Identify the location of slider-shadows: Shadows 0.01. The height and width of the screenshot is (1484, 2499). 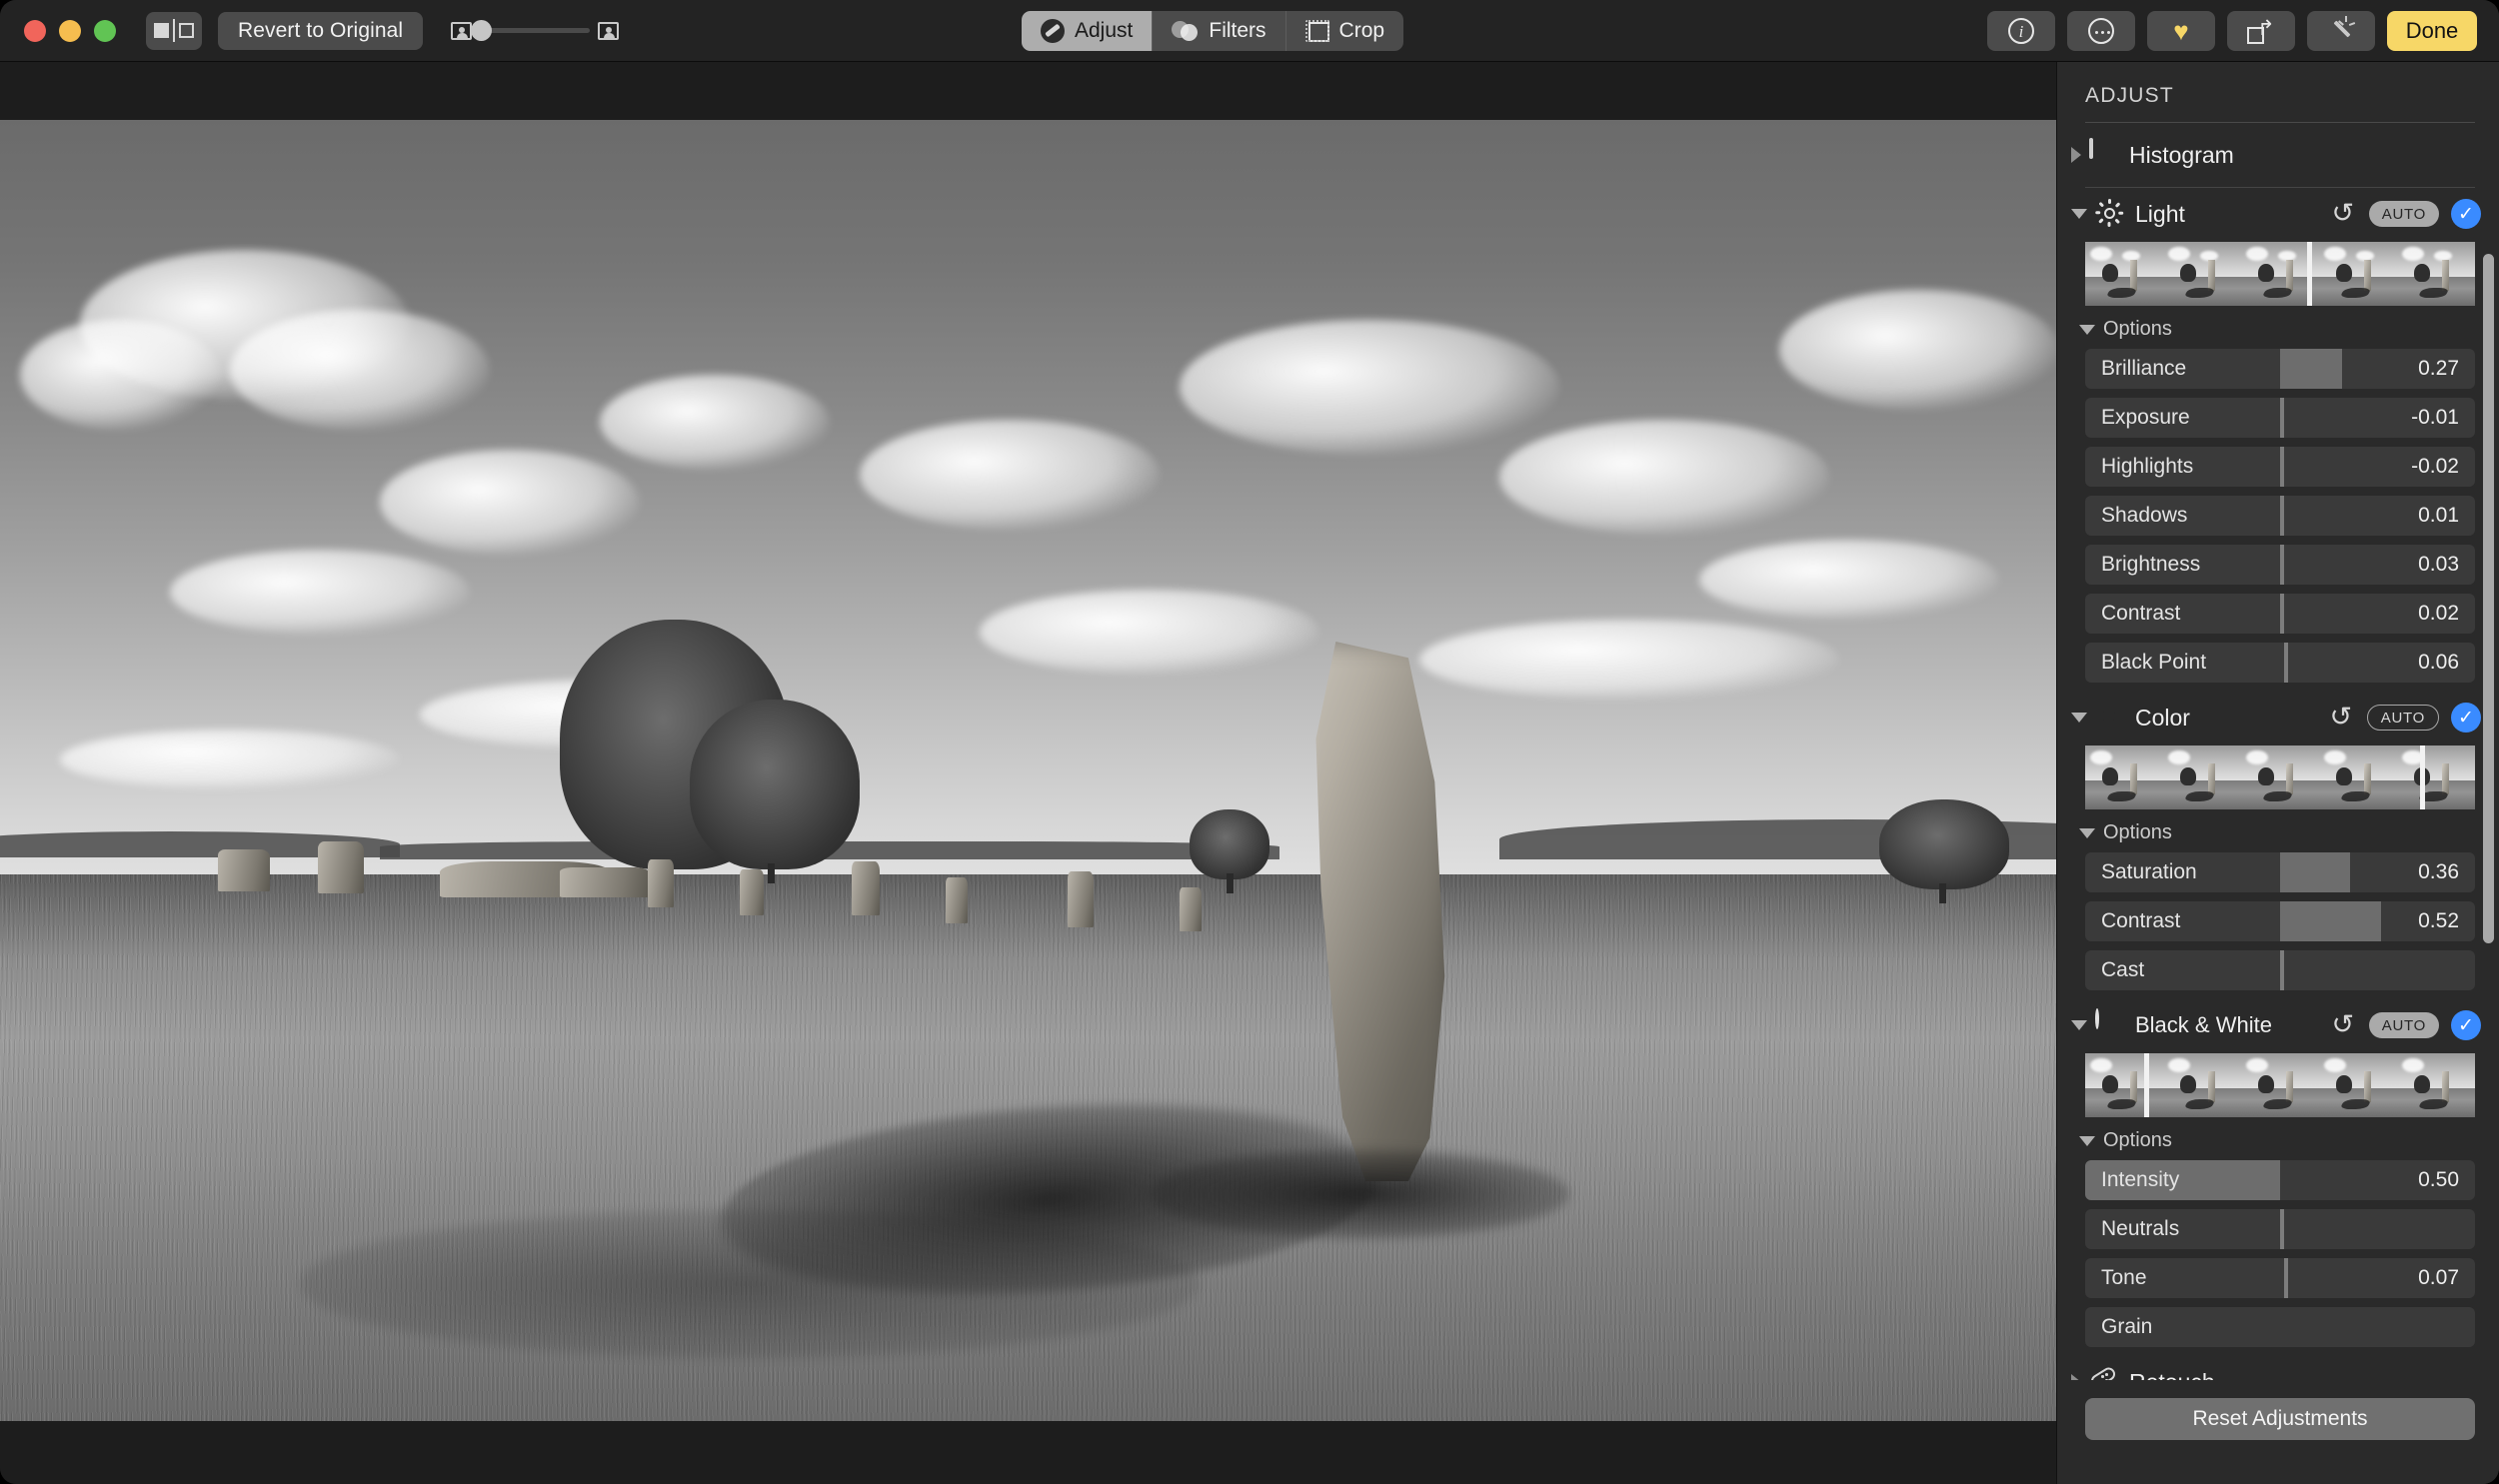
(2280, 516).